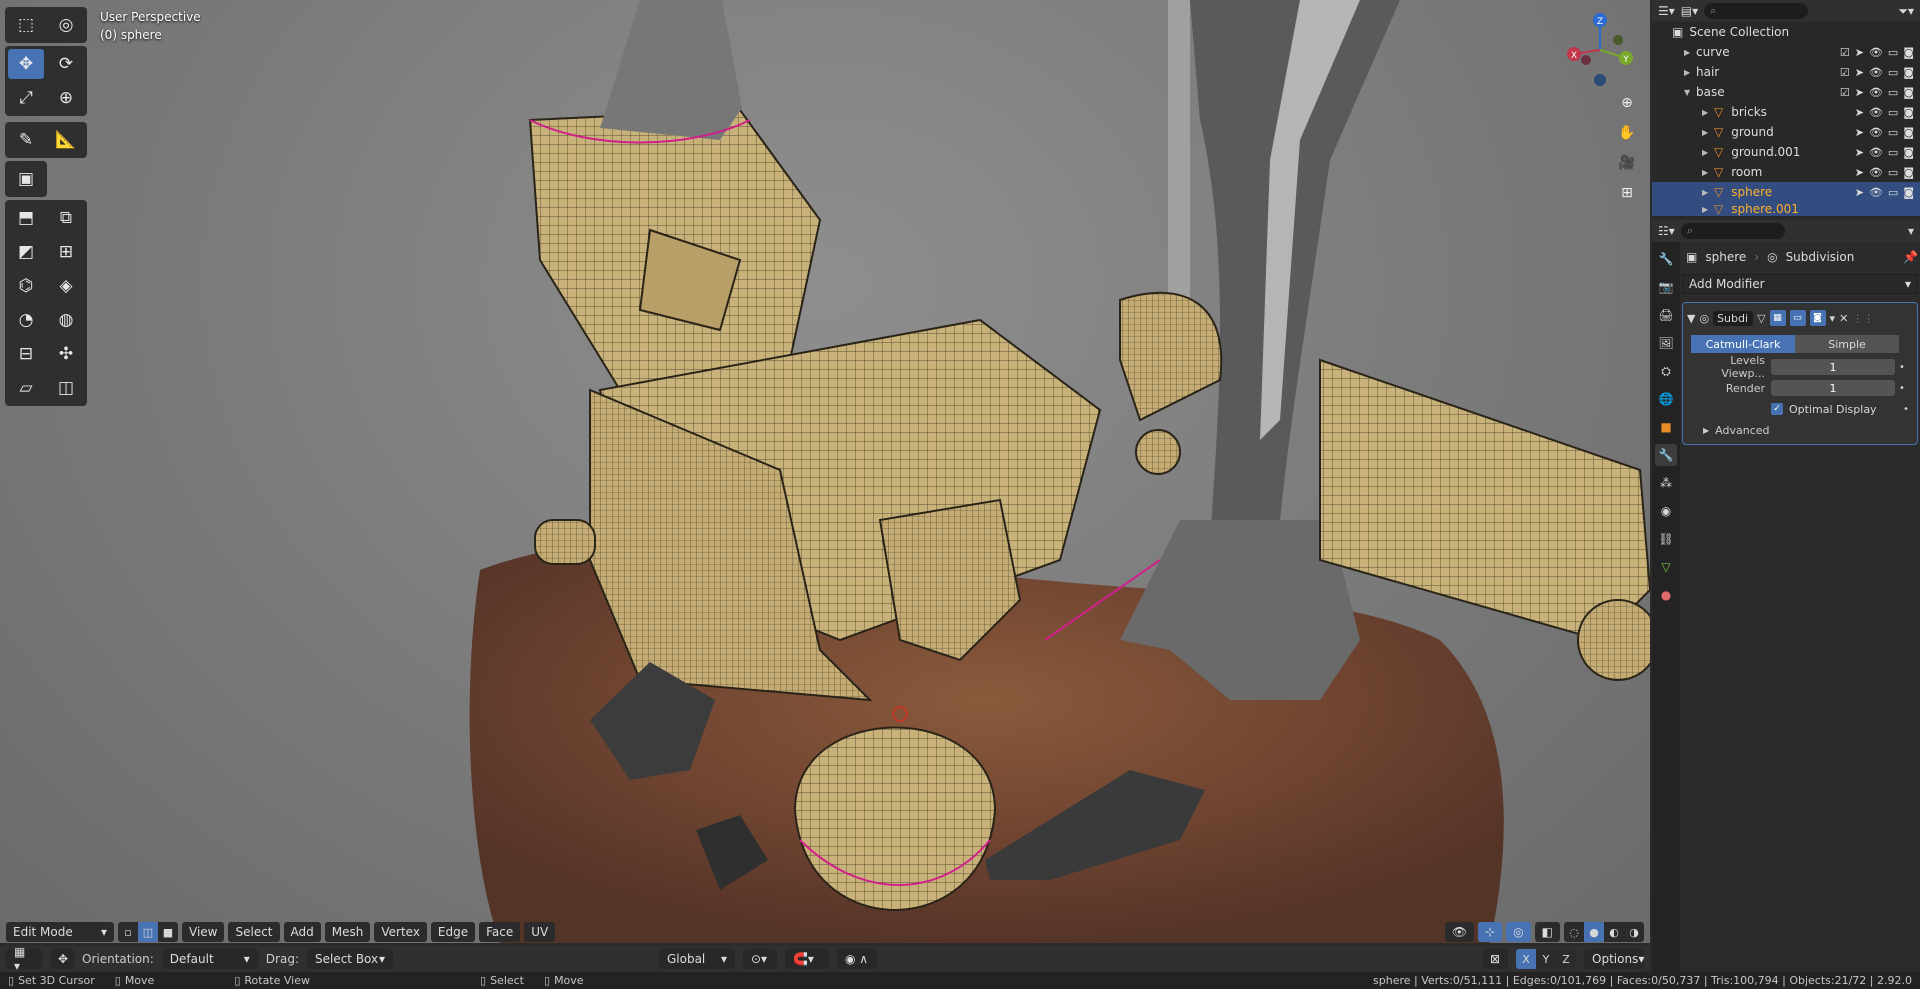 The height and width of the screenshot is (989, 1920). What do you see at coordinates (66, 354) in the screenshot?
I see `shrink-fatten-tool: ✣` at bounding box center [66, 354].